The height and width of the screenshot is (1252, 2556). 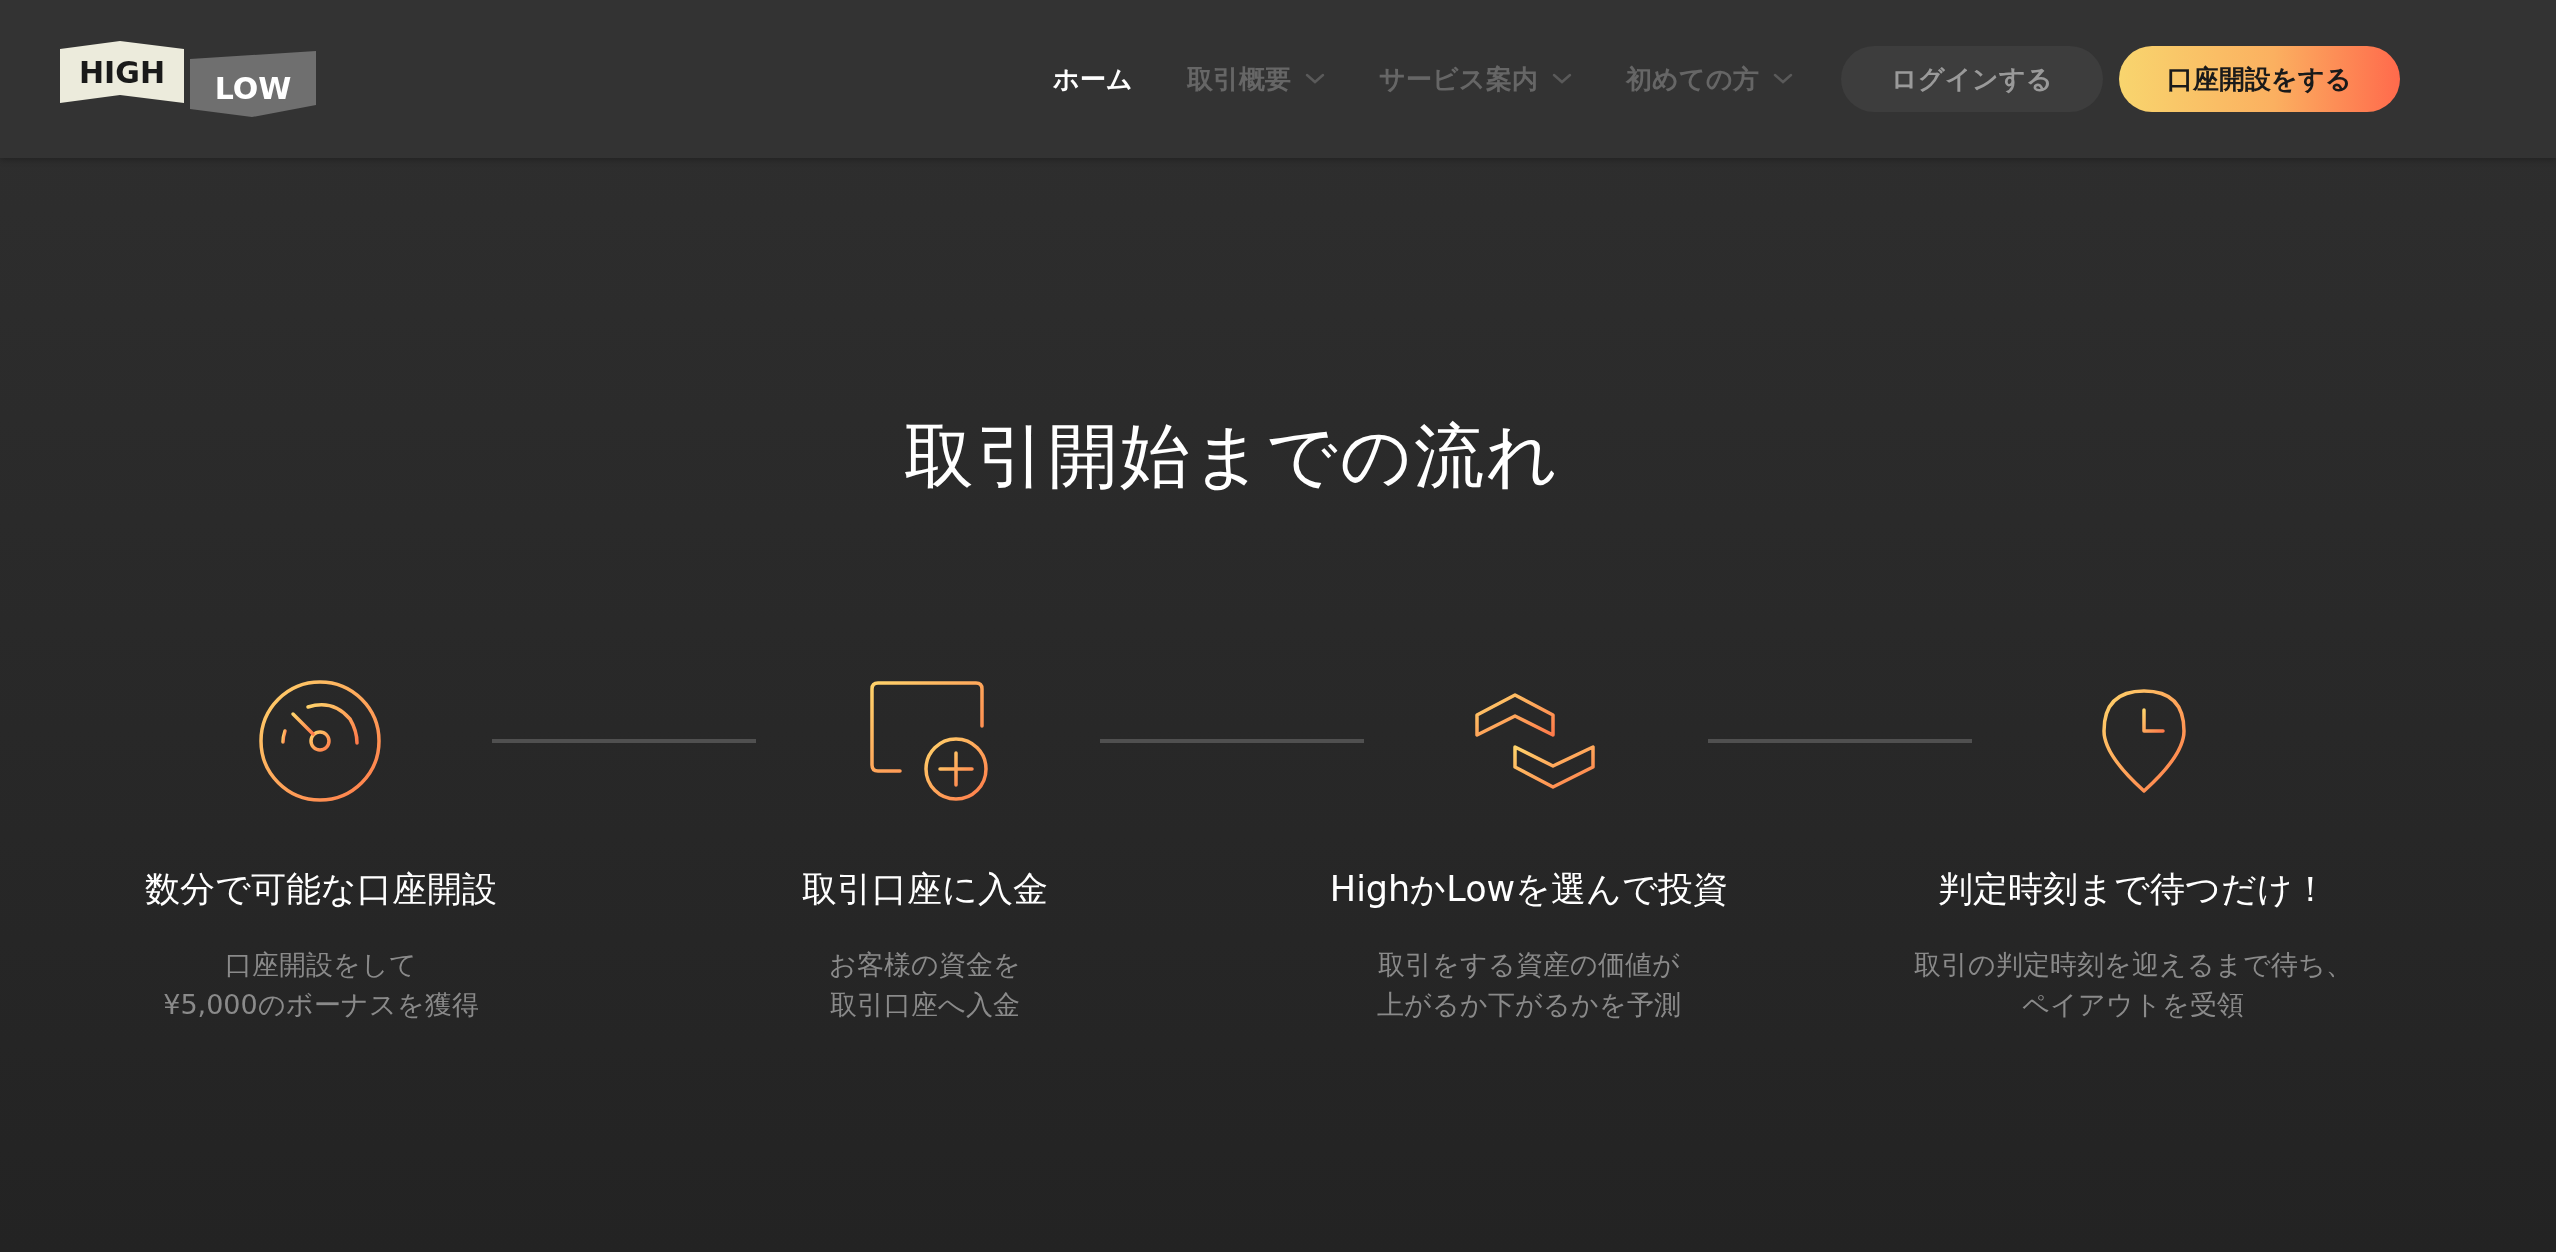 What do you see at coordinates (1529, 889) in the screenshot?
I see `step-title: HighかLowを選んで投資` at bounding box center [1529, 889].